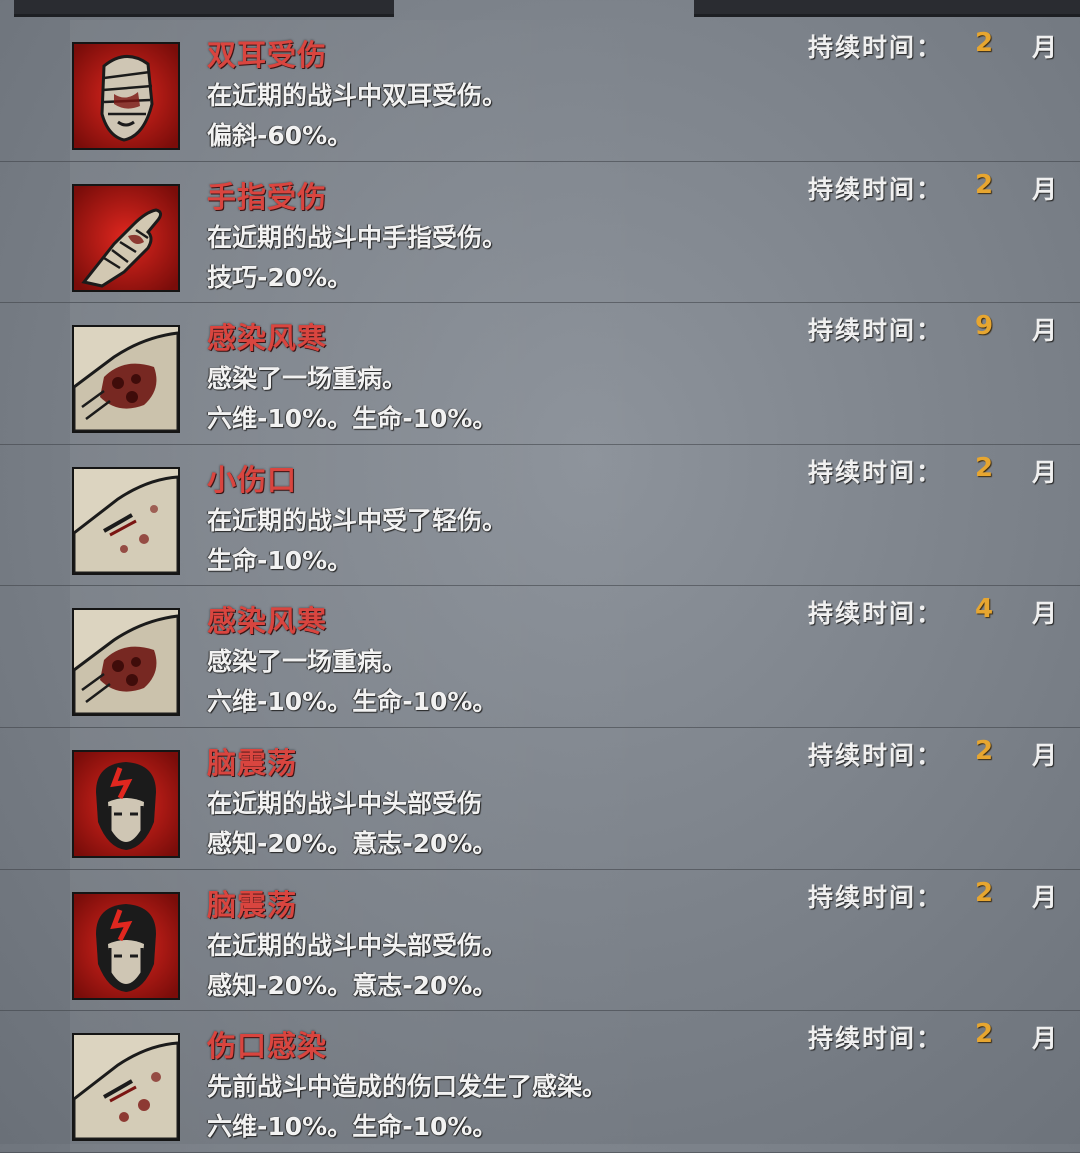 The image size is (1080, 1153). Describe the element at coordinates (540, 232) in the screenshot. I see `ailment-row: 手指受伤 在近期的战斗中手指受伤。 技巧-20%。 持续时间： 2 月` at that location.